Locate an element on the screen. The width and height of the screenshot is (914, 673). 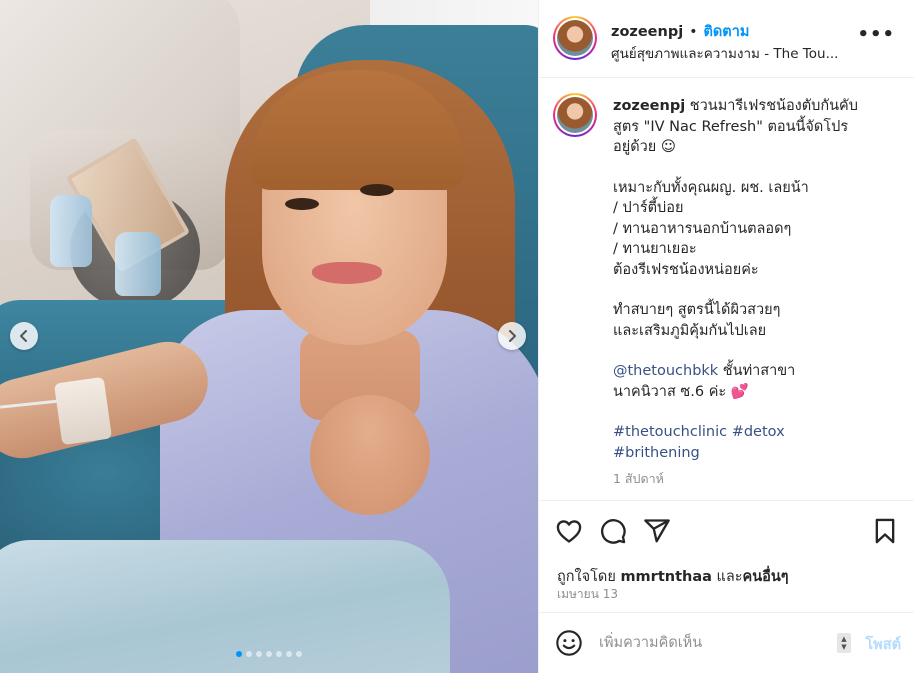
iv-tape is located at coordinates (83, 411).